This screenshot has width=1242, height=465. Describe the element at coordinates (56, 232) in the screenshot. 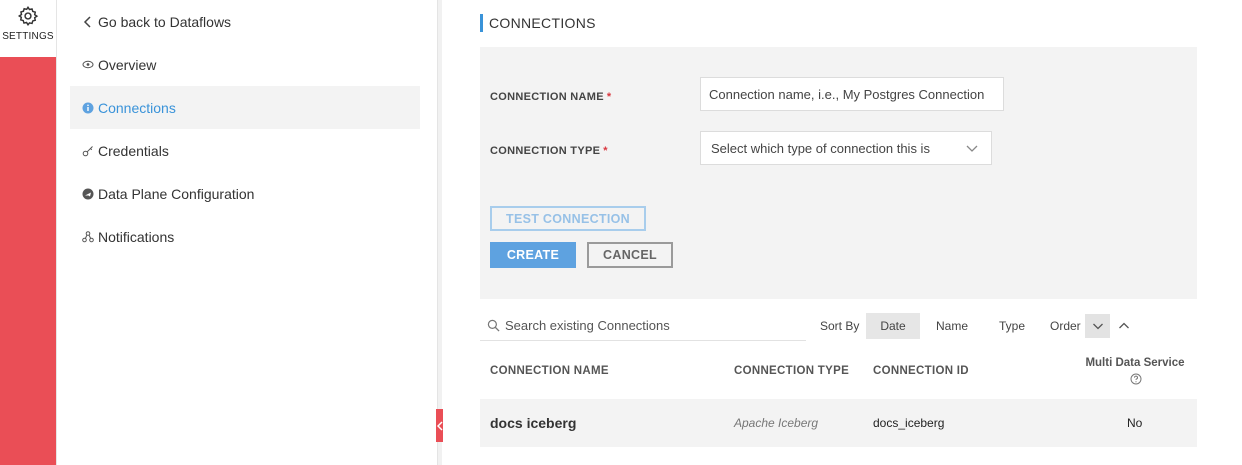

I see `rail-divider` at that location.